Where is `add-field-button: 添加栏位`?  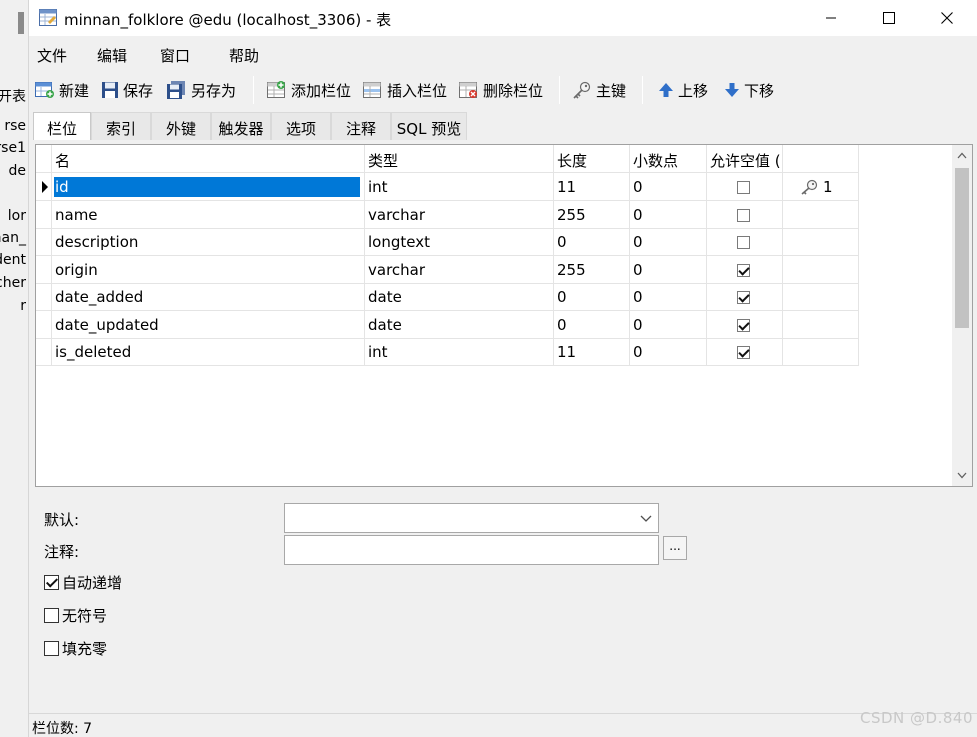
add-field-button: 添加栏位 is located at coordinates (309, 90).